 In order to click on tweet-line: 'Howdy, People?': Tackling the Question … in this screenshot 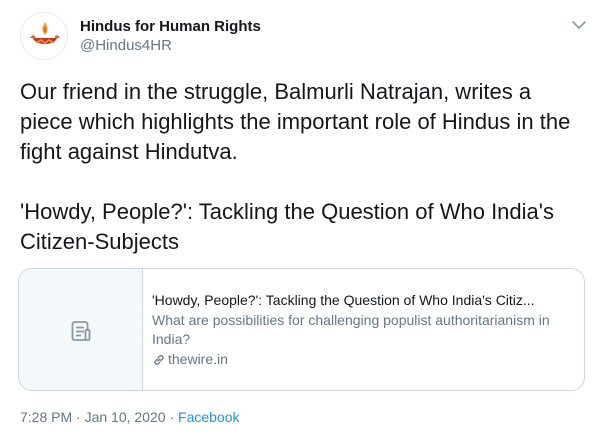, I will do `click(287, 211)`.